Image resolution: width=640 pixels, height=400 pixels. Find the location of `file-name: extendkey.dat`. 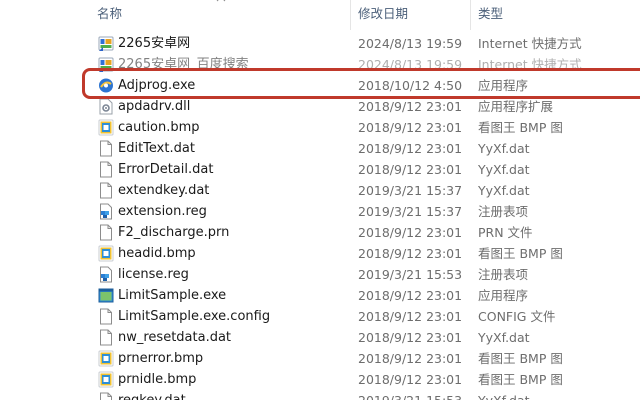

file-name: extendkey.dat is located at coordinates (164, 190).